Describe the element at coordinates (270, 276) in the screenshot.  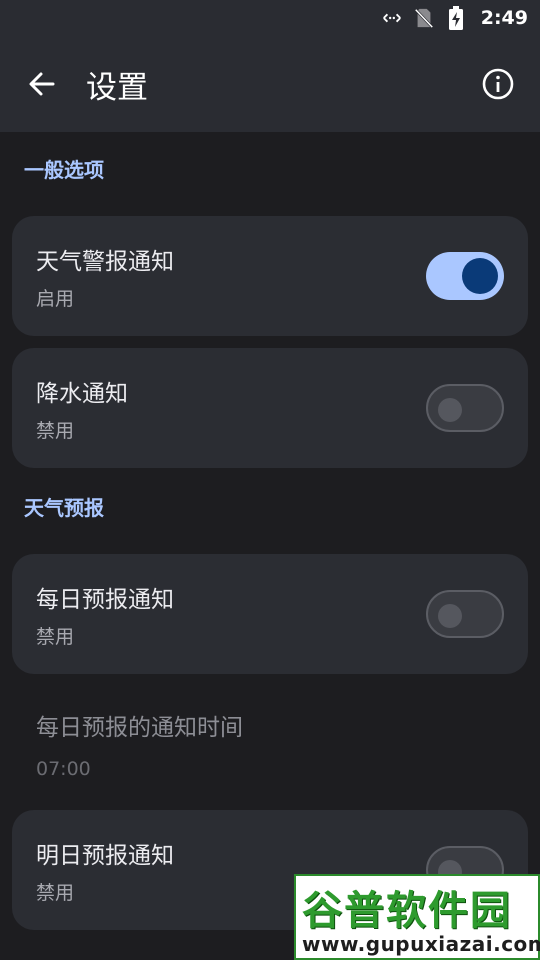
I see `setting-weather-alert: 天气警报通知 启用` at that location.